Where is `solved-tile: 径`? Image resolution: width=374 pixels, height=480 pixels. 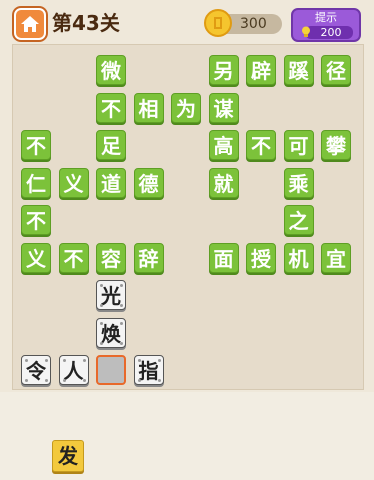
solved-tile: 径 is located at coordinates (336, 70).